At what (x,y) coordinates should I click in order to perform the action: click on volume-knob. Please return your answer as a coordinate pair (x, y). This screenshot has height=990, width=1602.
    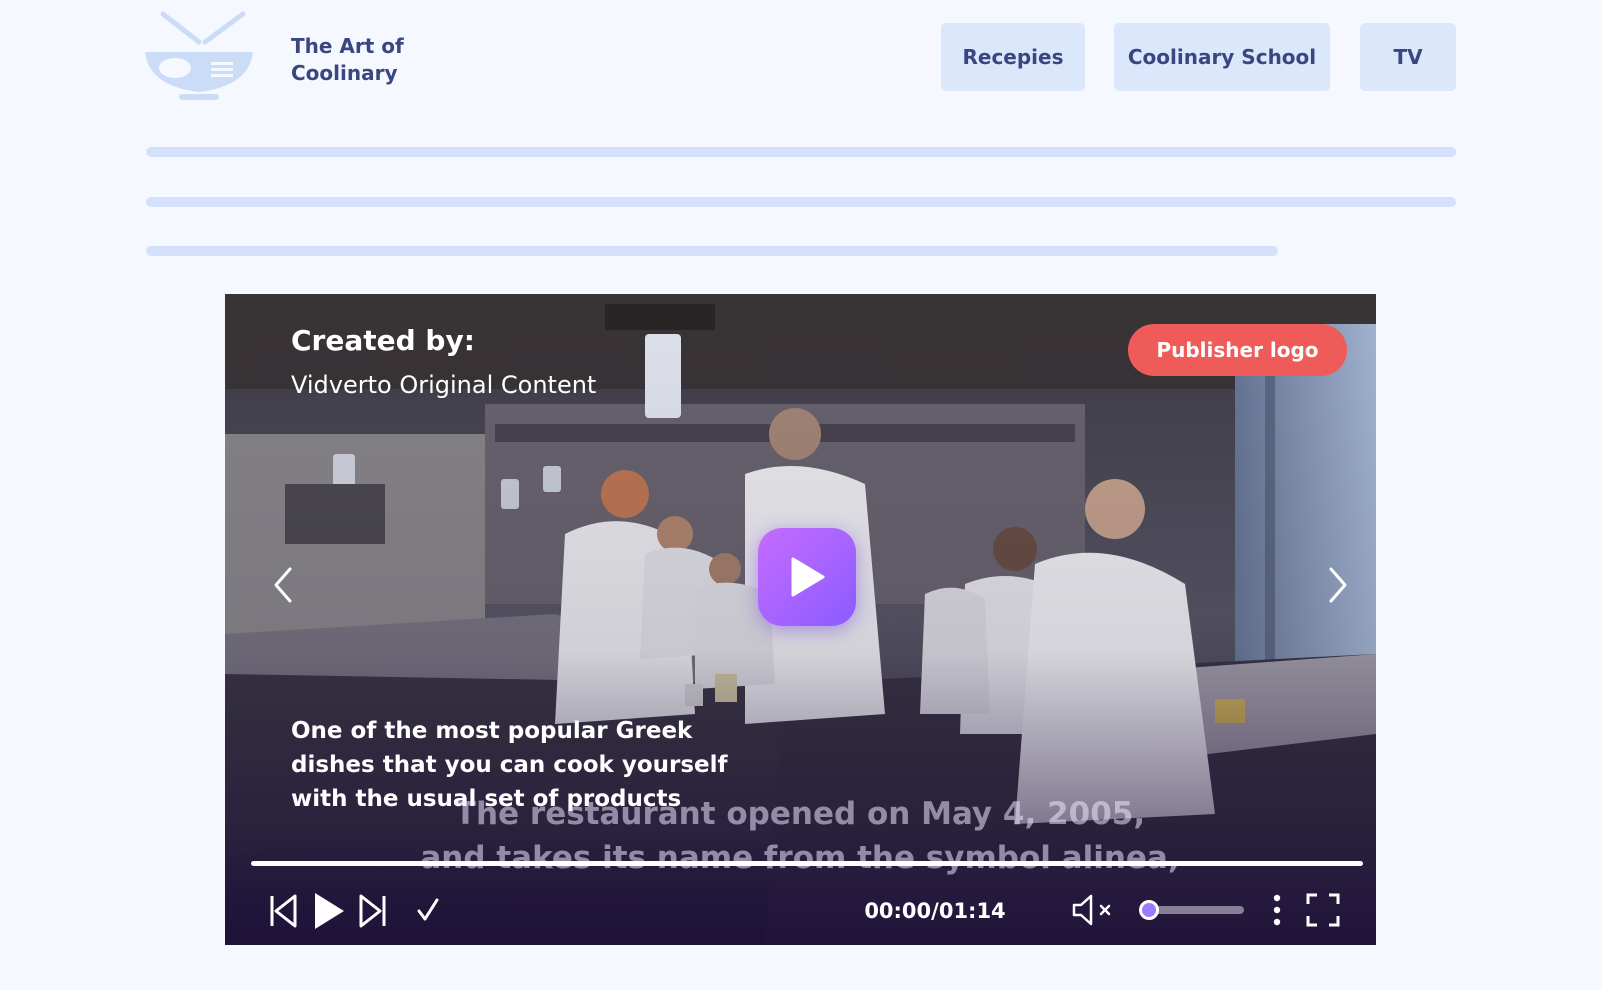
    Looking at the image, I should click on (1149, 910).